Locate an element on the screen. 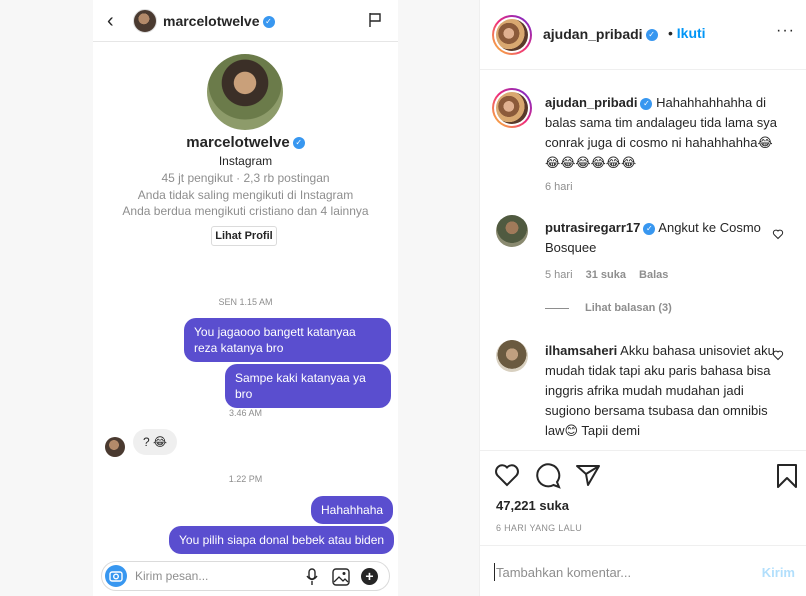 This screenshot has height=596, width=806. profile-platform: Instagram is located at coordinates (245, 161).